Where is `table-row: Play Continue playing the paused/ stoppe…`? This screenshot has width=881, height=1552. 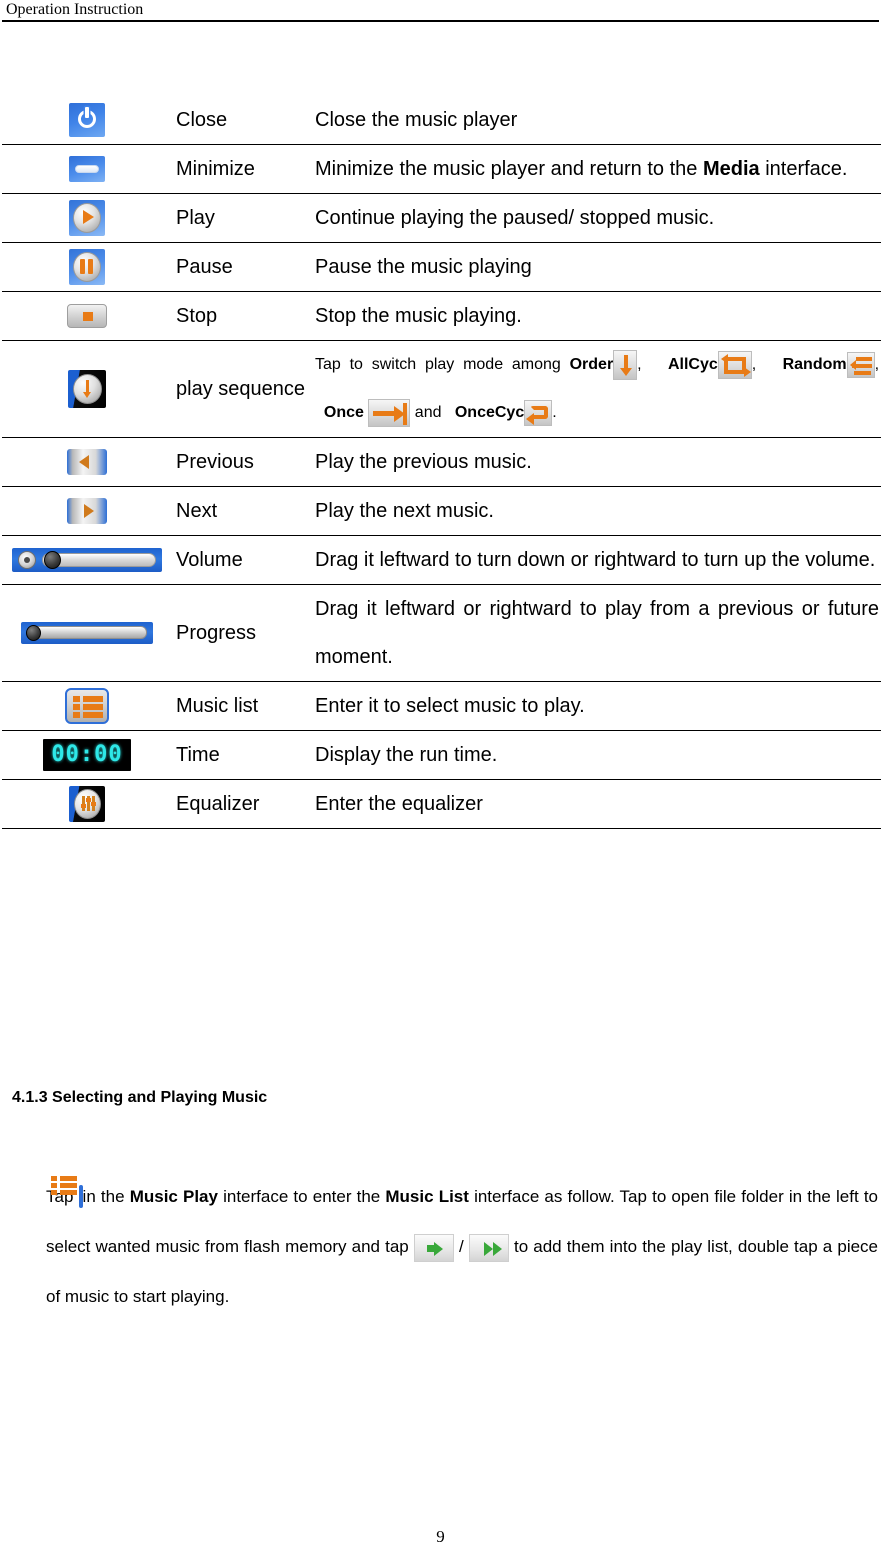 table-row: Play Continue playing the paused/ stoppe… is located at coordinates (441, 218).